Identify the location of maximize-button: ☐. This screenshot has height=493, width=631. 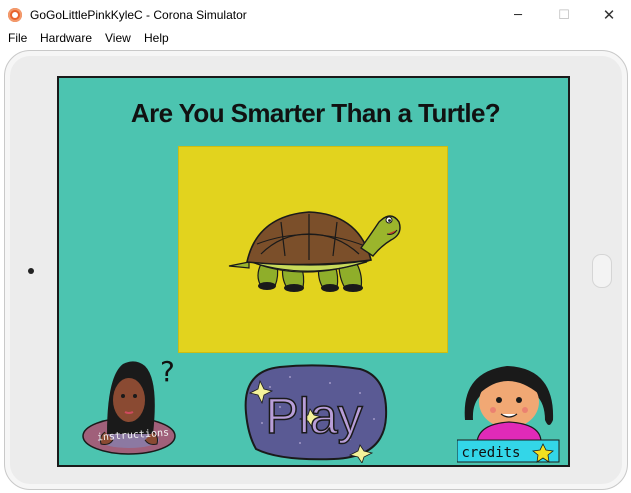
(564, 15).